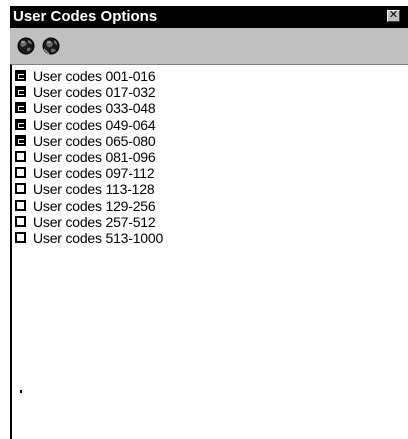 This screenshot has height=439, width=408. I want to click on list-item: User codes 001-016, so click(139, 76).